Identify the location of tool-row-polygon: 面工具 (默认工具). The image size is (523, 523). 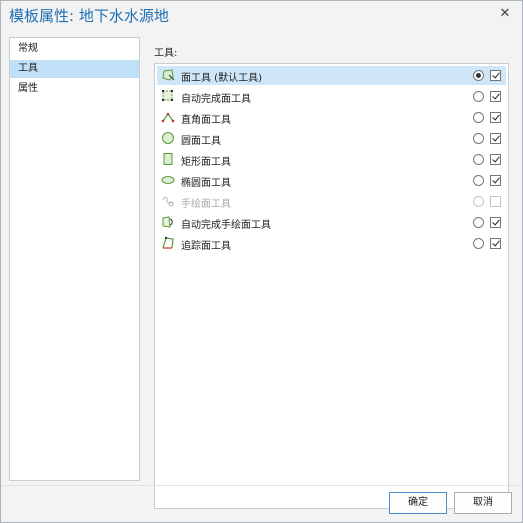
(331, 75).